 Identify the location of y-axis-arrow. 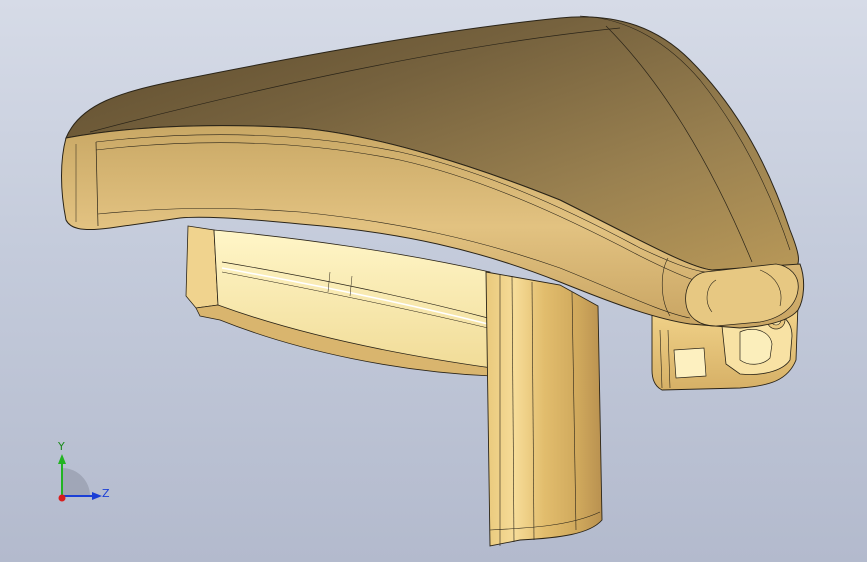
(62, 459).